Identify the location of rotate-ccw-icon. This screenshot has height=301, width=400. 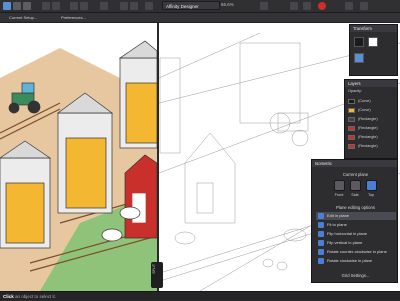
(321, 252).